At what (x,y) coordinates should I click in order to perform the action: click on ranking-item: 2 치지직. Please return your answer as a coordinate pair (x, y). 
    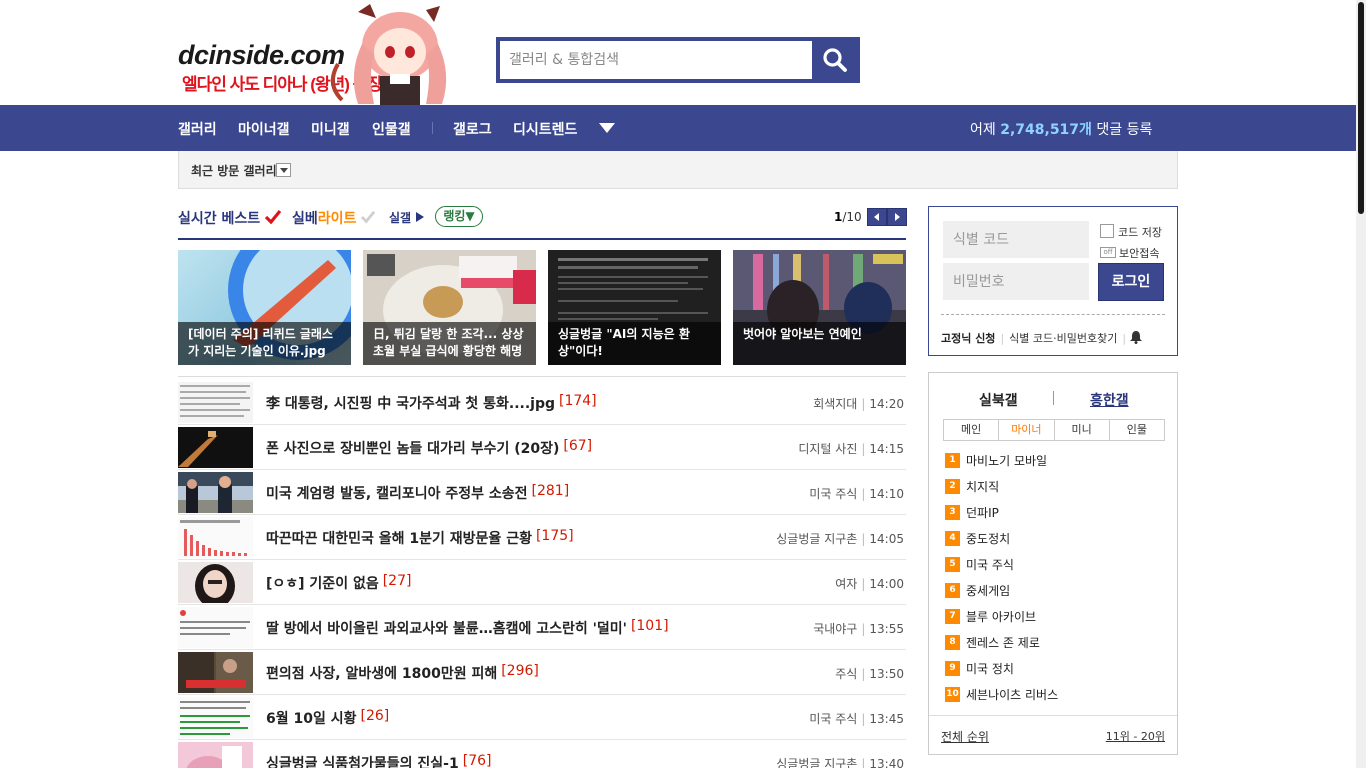
    Looking at the image, I should click on (972, 486).